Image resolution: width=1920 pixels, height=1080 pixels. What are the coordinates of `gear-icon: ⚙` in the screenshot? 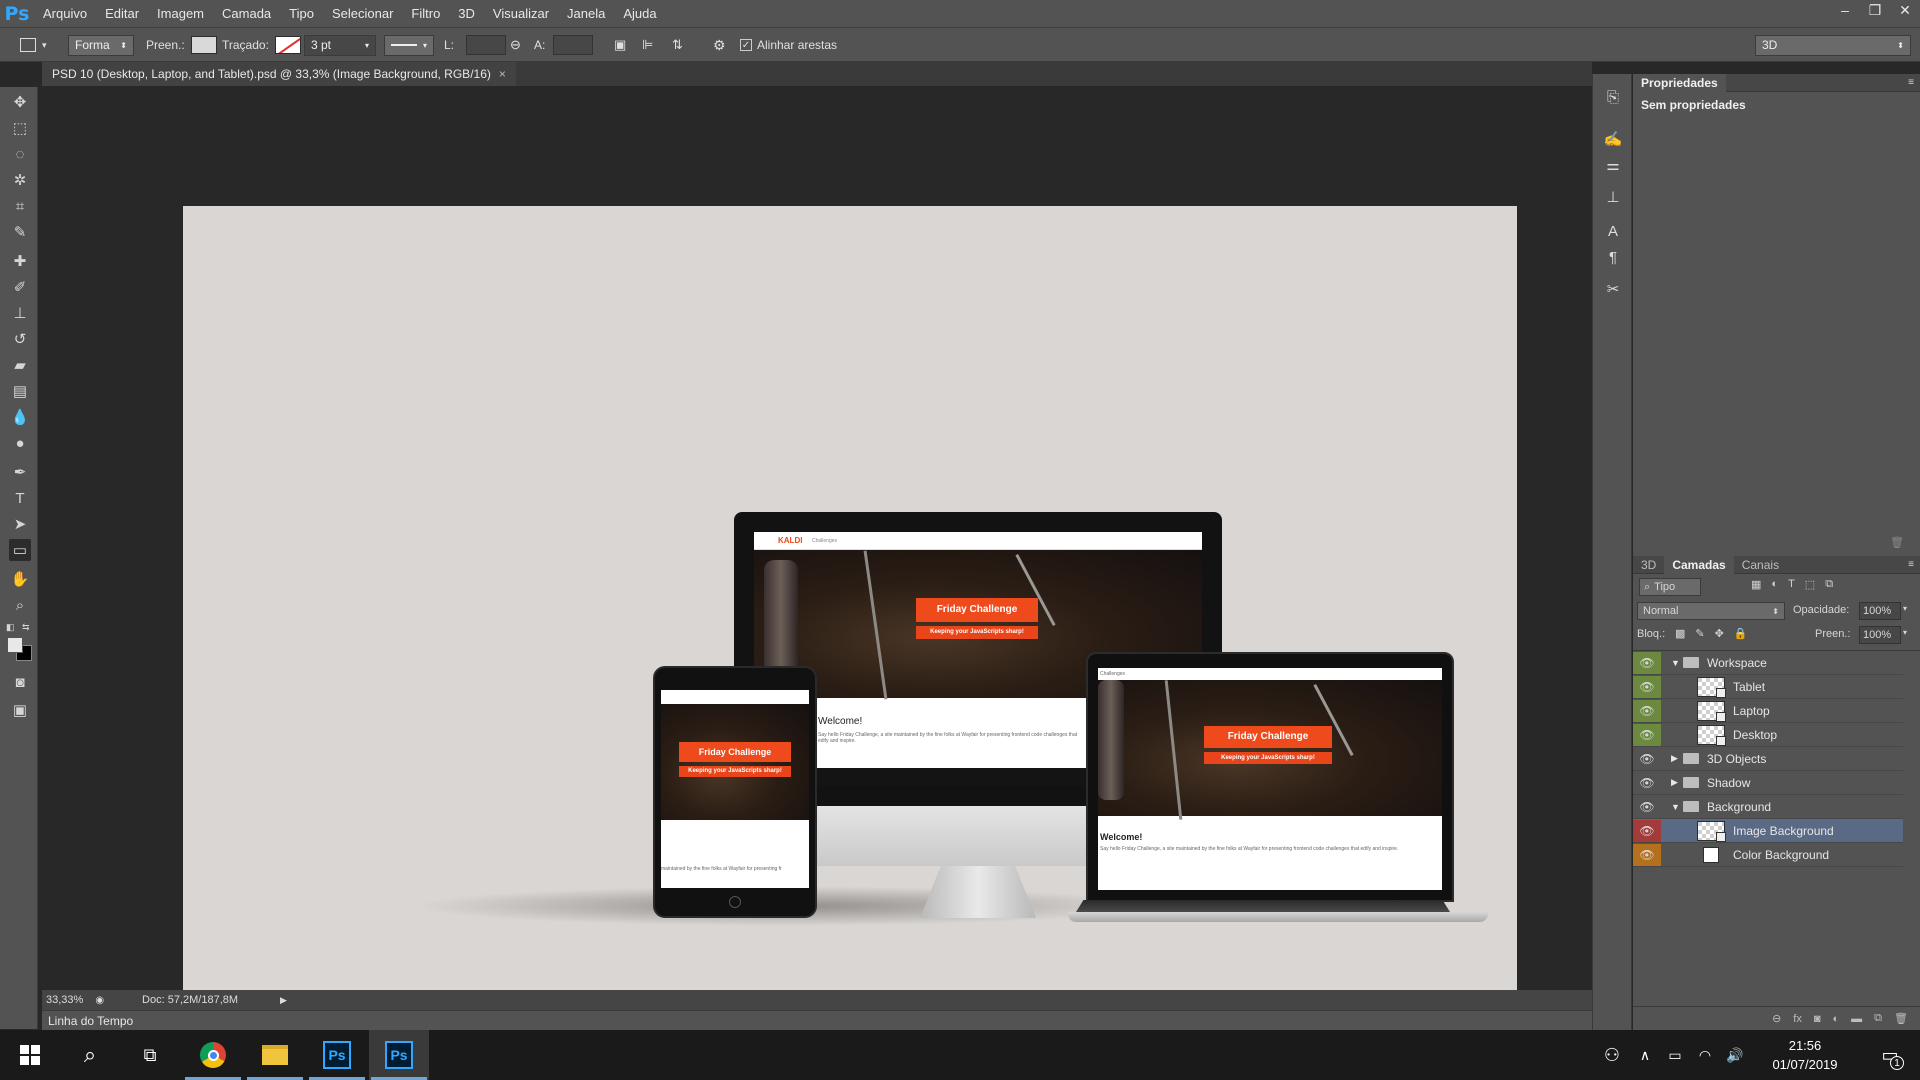 It's located at (719, 45).